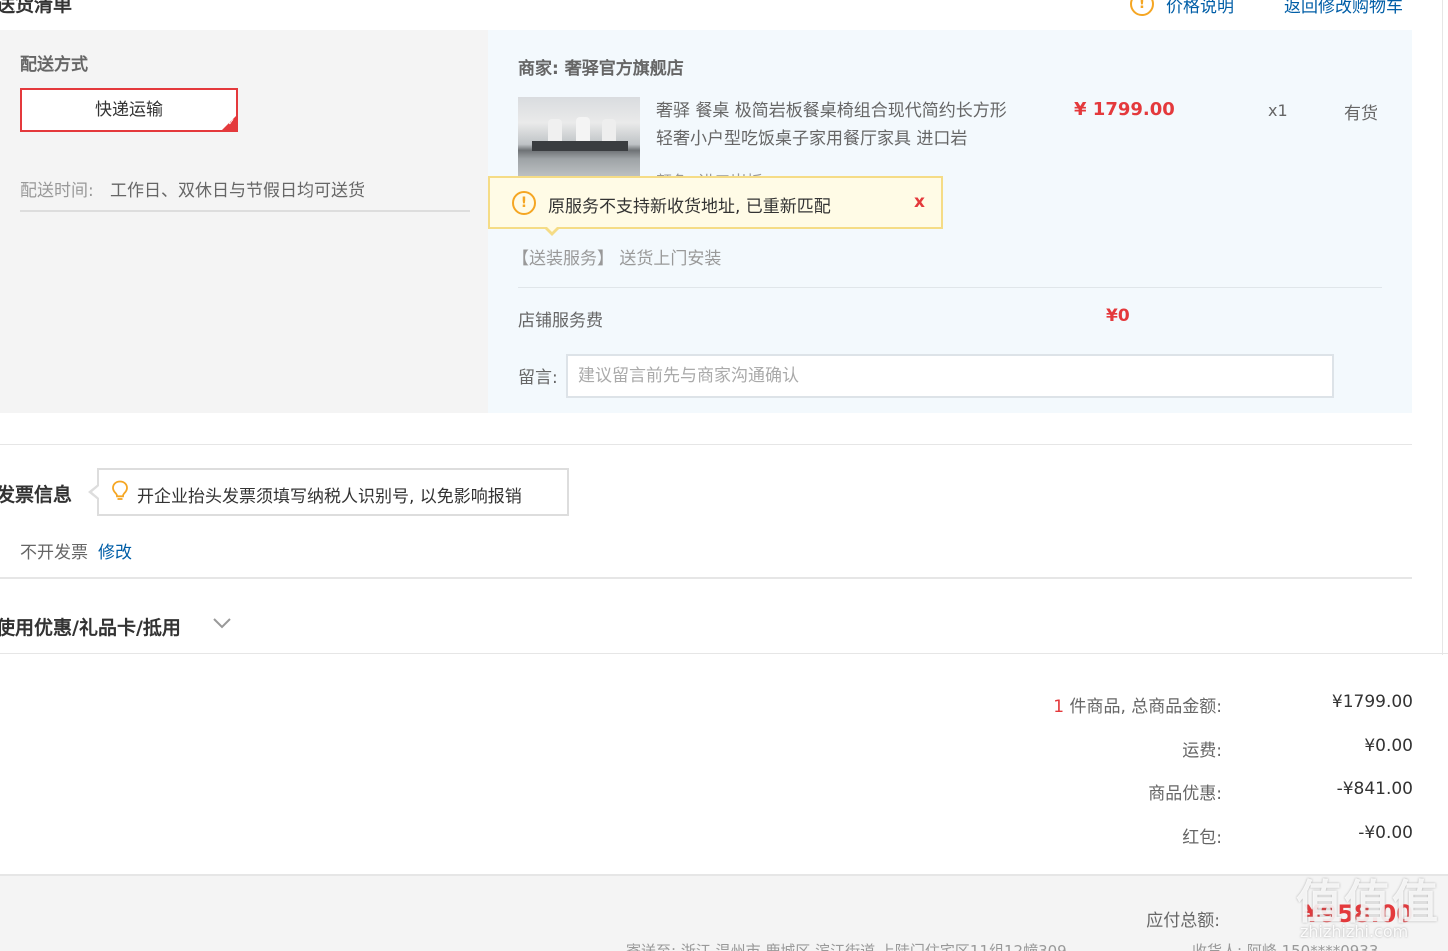 Image resolution: width=1448 pixels, height=951 pixels. I want to click on delivery-method-text: 快递运输, so click(129, 110).